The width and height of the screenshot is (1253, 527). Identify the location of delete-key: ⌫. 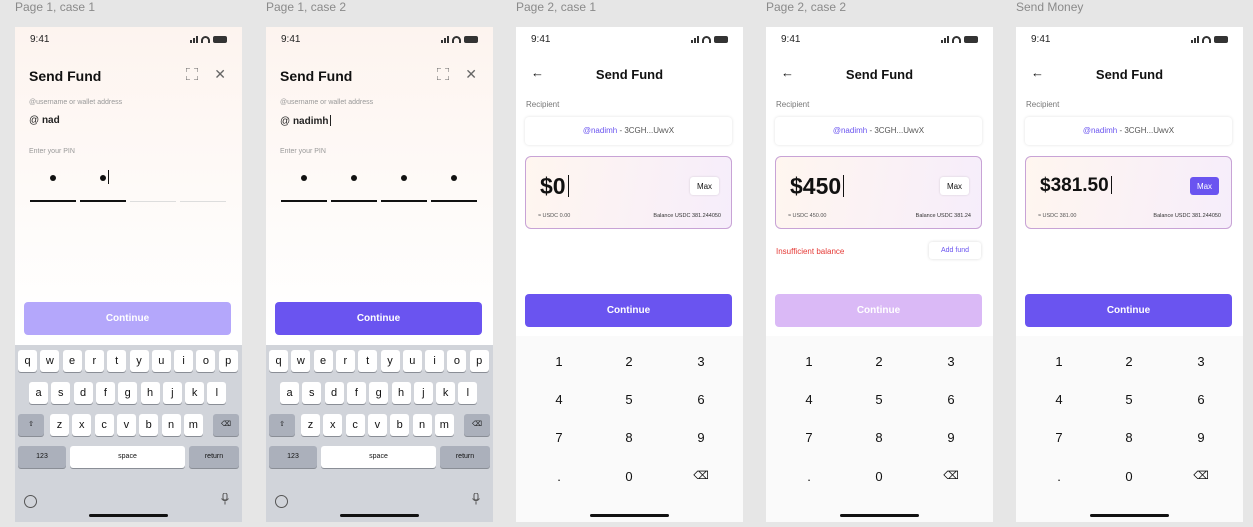
(477, 425).